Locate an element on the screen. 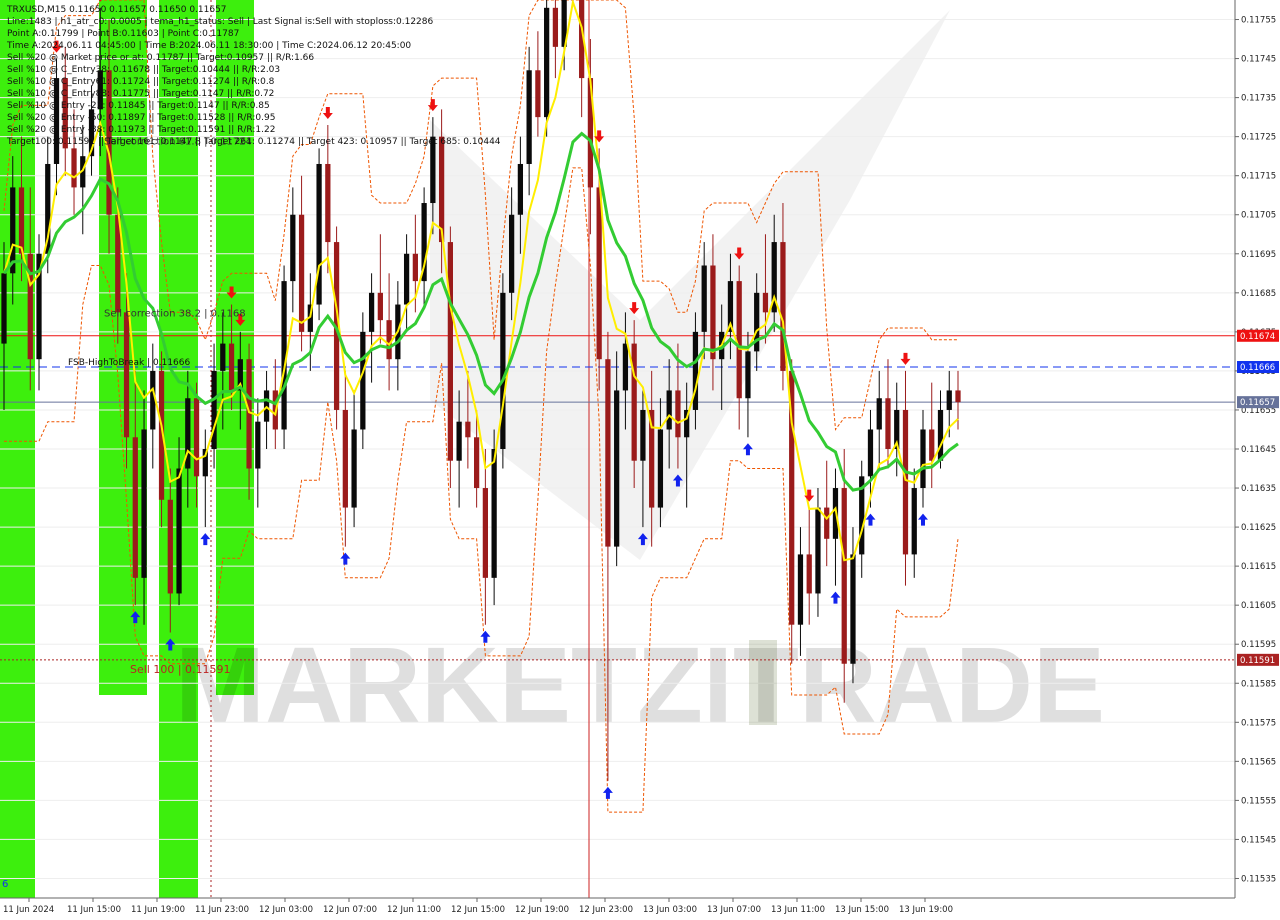 The width and height of the screenshot is (1280, 920). price-tick-label: 0.11615 is located at coordinates (1258, 567).